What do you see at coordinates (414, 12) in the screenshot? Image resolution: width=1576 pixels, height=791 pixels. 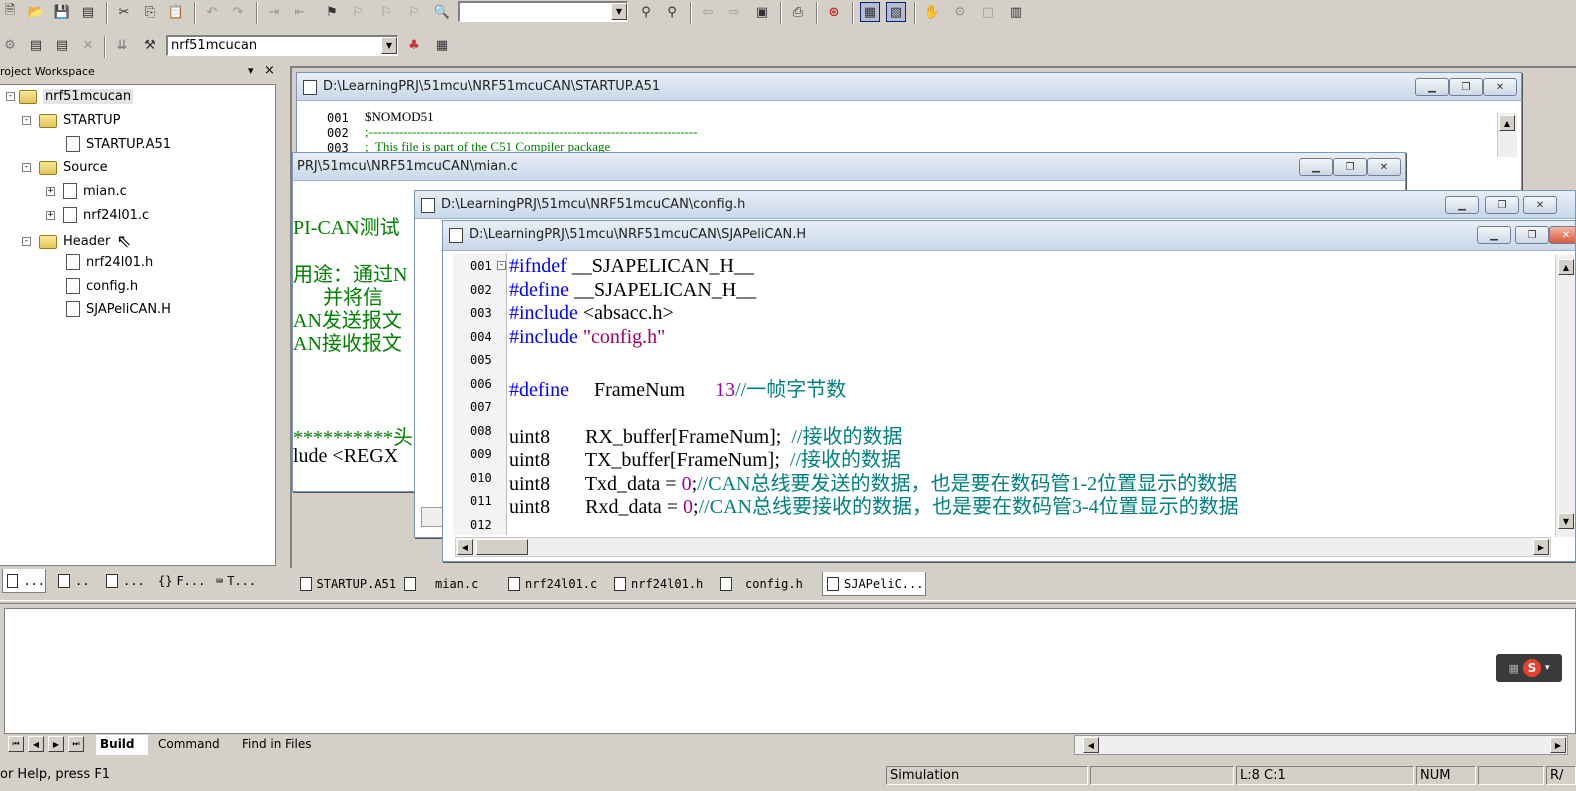 I see `bookmark-clear-icon: ⚐` at bounding box center [414, 12].